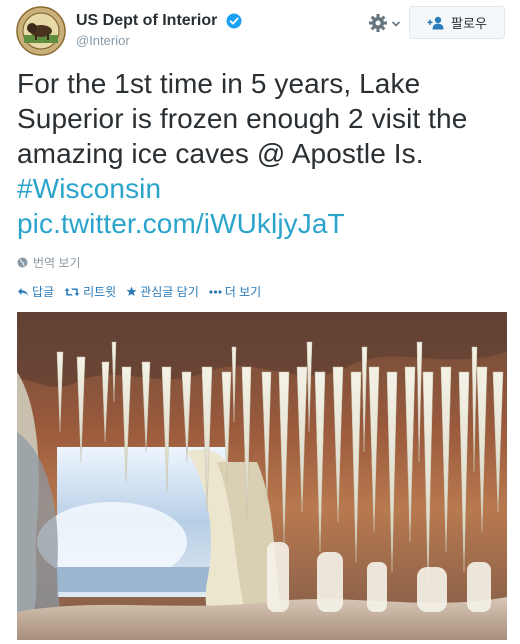 The width and height of the screenshot is (520, 644). What do you see at coordinates (23, 291) in the screenshot?
I see `reply-icon` at bounding box center [23, 291].